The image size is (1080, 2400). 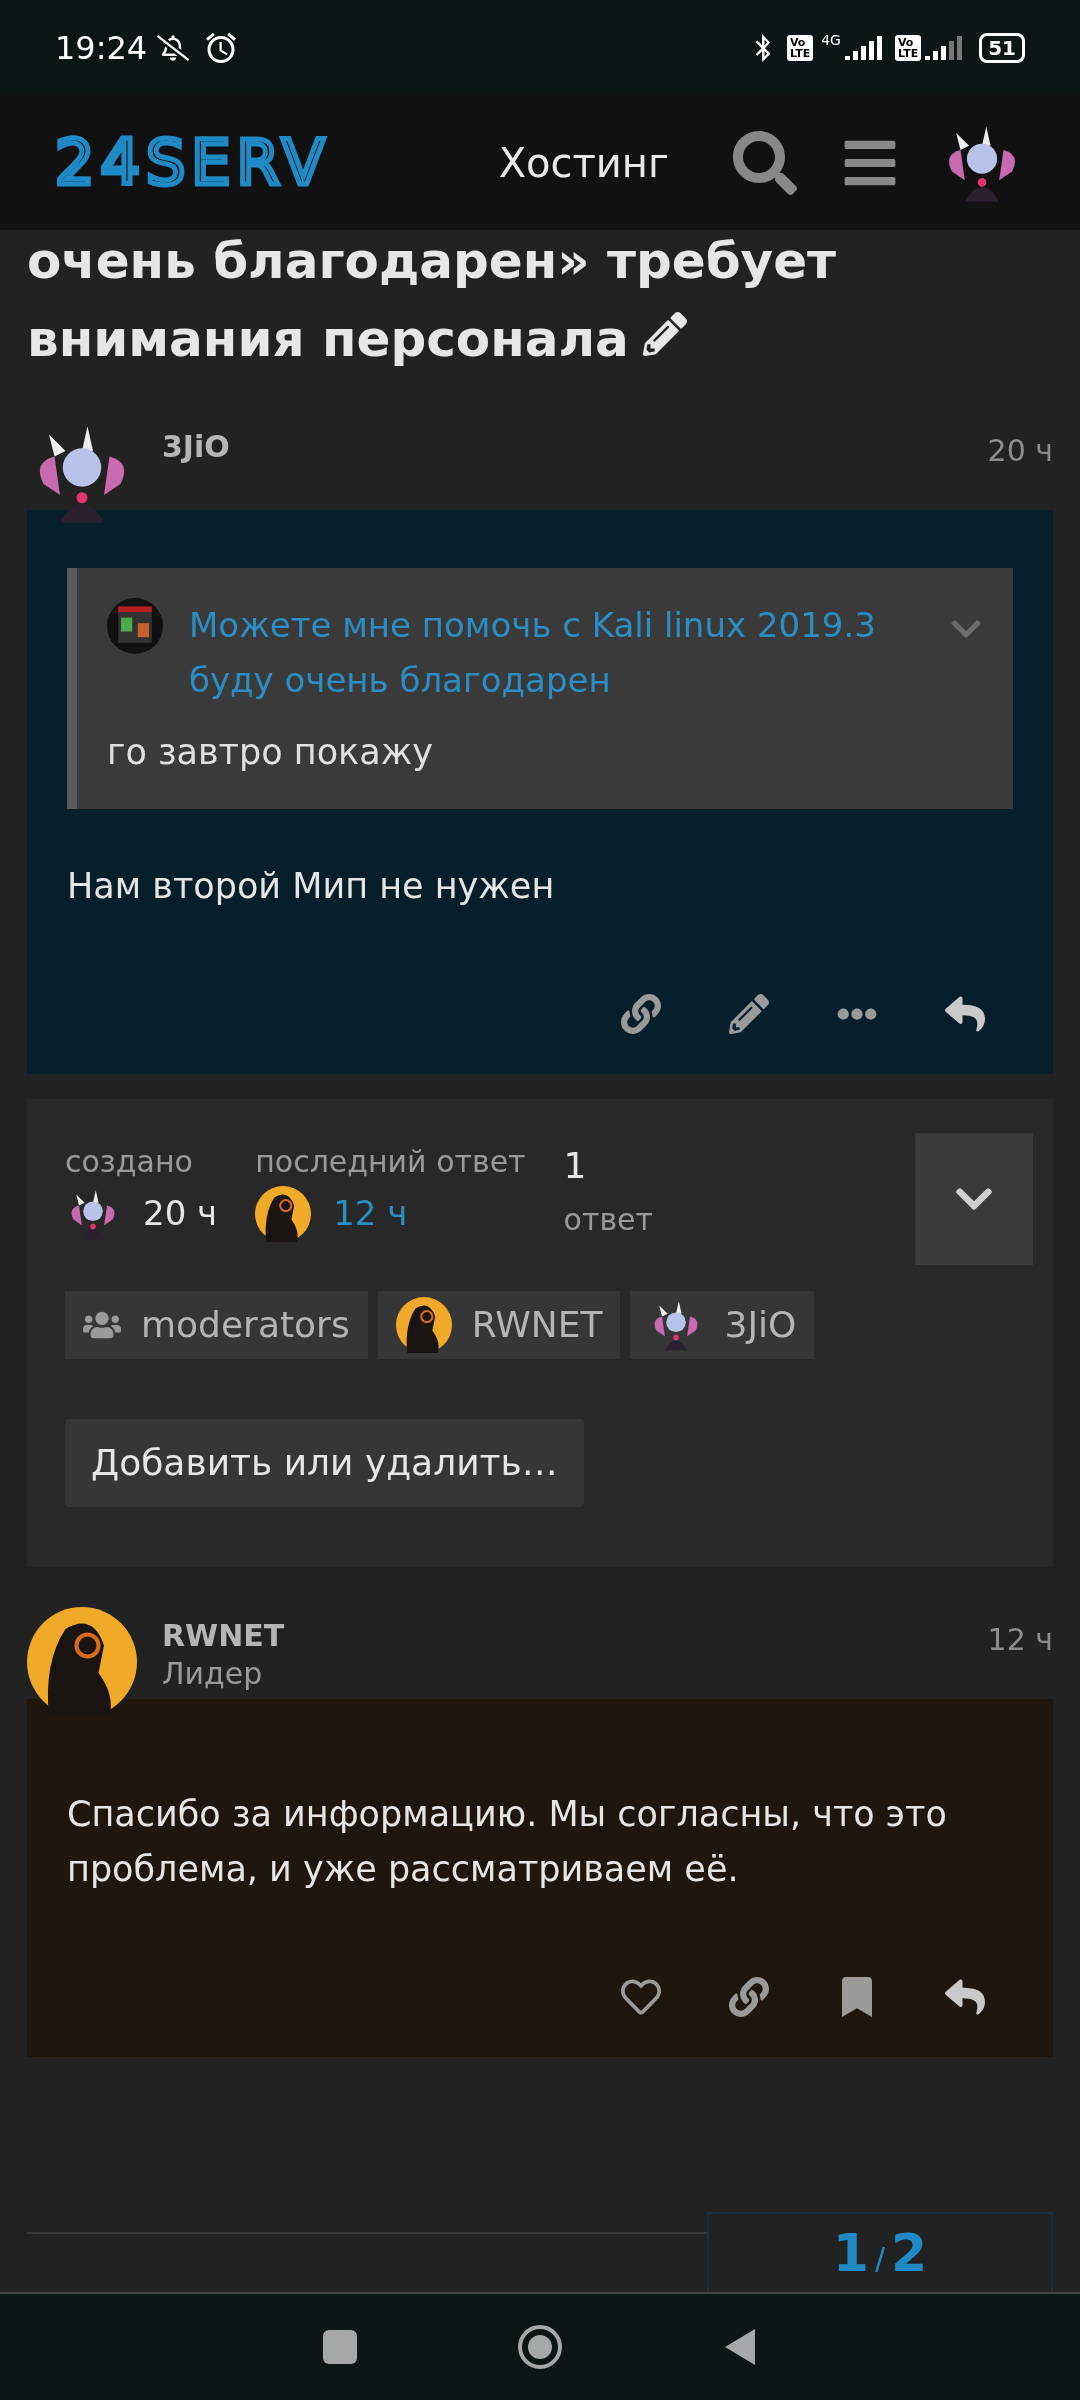 I want to click on site-logo: 24SERV, so click(x=193, y=162).